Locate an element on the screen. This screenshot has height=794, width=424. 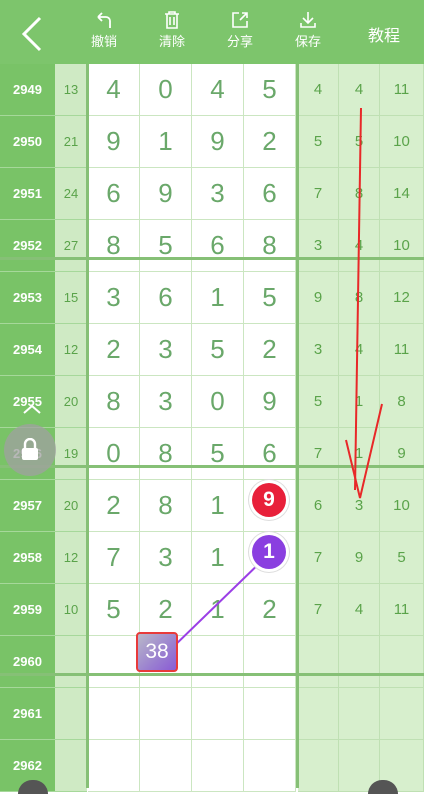
stat-cell: 1 is located at coordinates (359, 402).